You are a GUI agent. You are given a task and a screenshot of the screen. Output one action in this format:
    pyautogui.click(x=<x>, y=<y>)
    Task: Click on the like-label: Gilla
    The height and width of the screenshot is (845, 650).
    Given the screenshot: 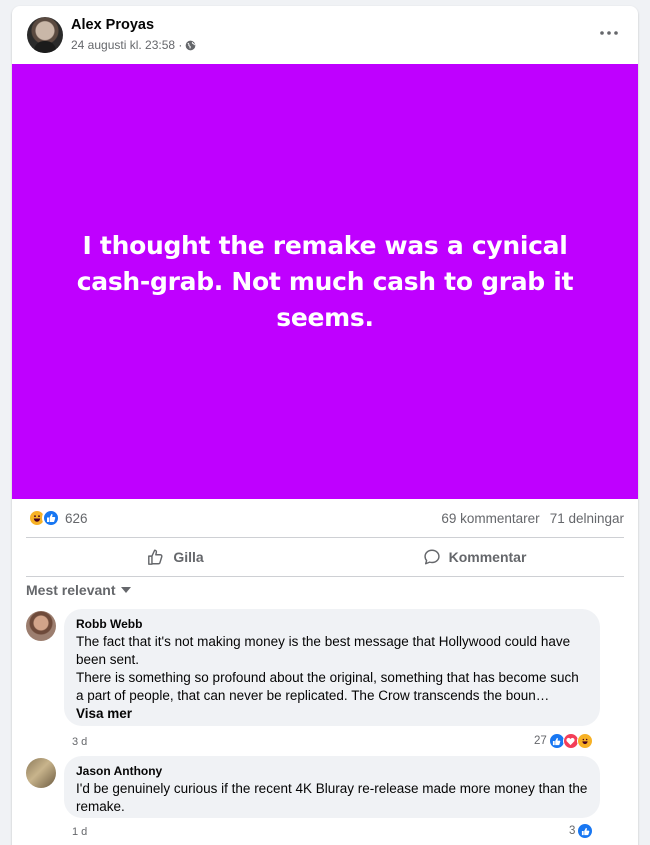 What is the action you would take?
    pyautogui.click(x=188, y=557)
    